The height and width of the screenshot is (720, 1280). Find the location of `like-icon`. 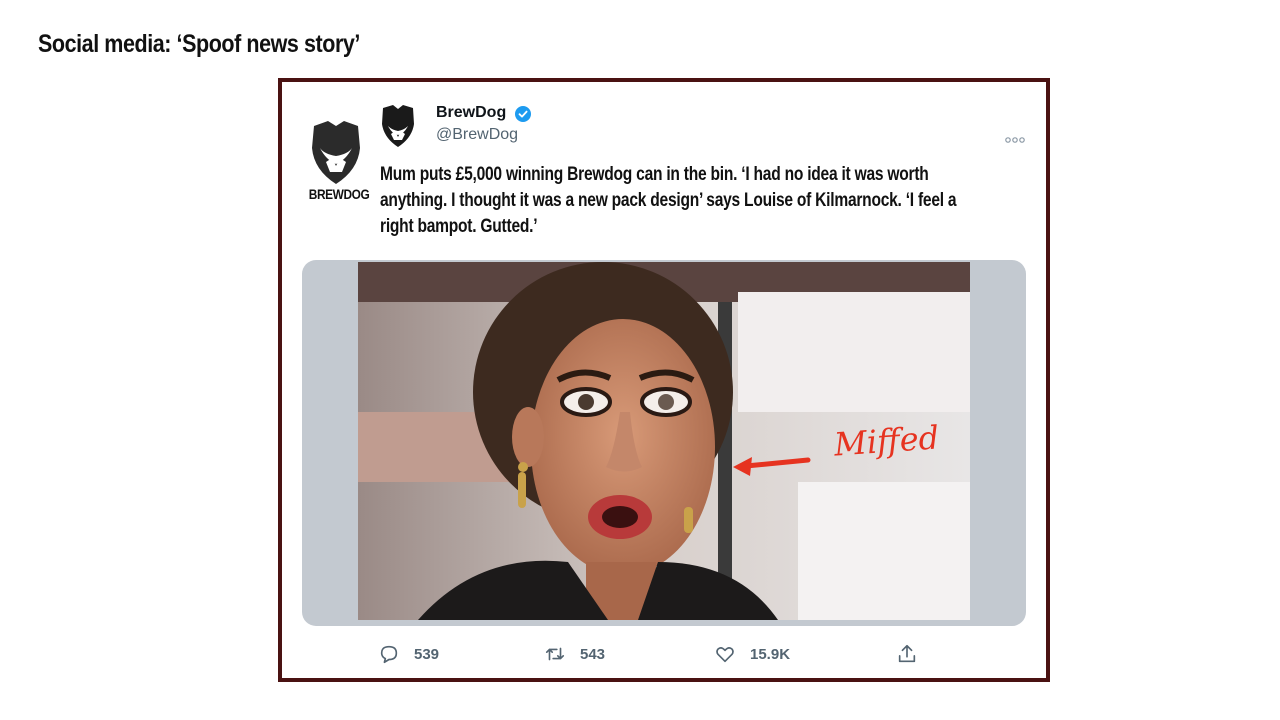

like-icon is located at coordinates (725, 655).